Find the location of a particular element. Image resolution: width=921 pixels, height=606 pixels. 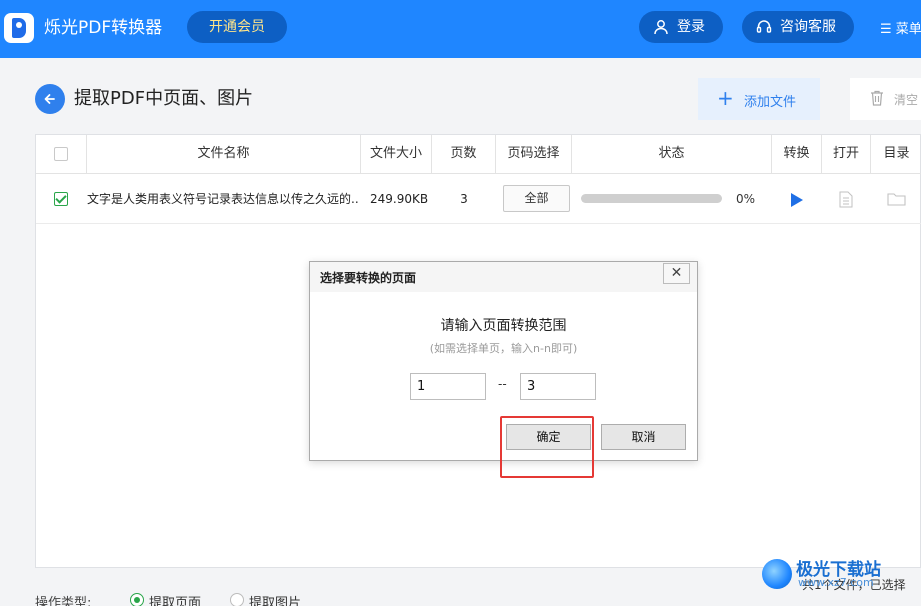

extract-pages-radio is located at coordinates (137, 599).